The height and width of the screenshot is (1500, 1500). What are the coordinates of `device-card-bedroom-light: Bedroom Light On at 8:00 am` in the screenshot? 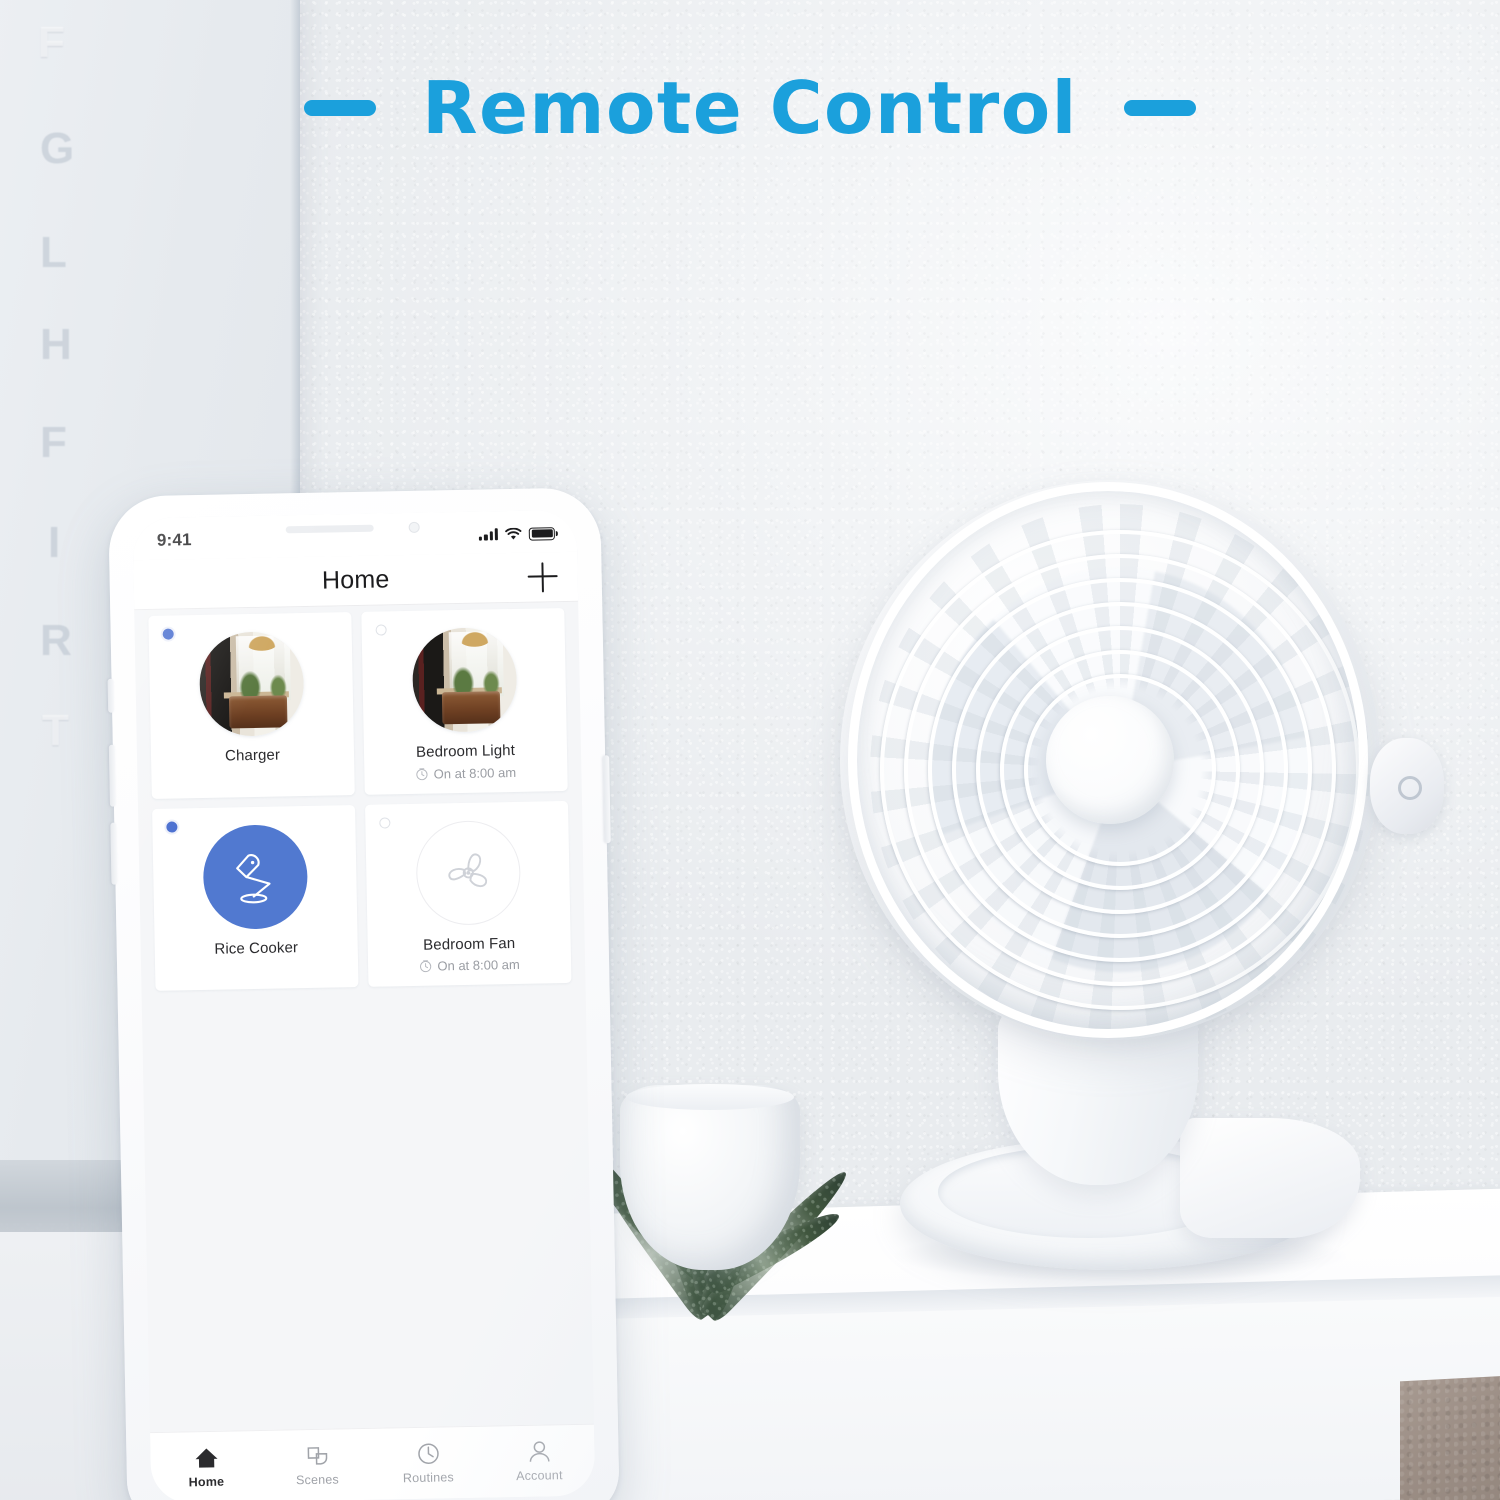 It's located at (464, 701).